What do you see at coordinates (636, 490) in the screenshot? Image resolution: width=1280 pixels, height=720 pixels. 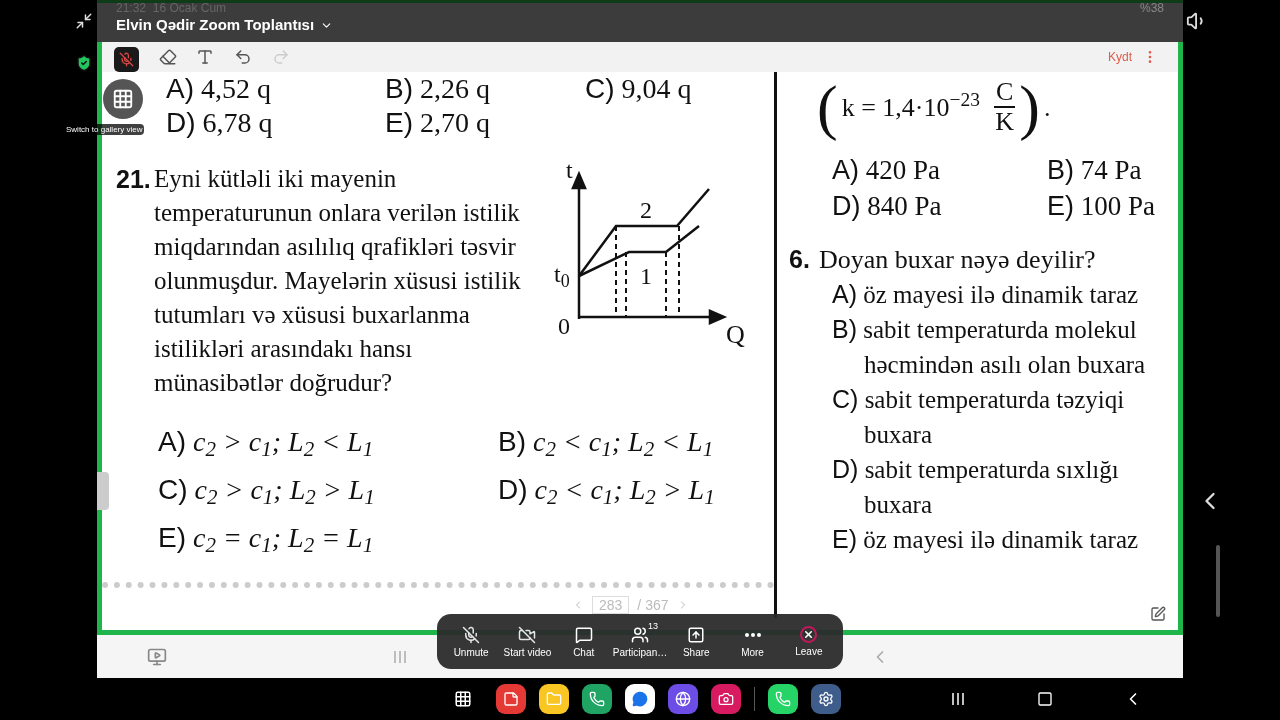 I see `answer-option: D) c$_{2}$ < c$_{1}$; L$_{2}$ > L$_{1}$` at bounding box center [636, 490].